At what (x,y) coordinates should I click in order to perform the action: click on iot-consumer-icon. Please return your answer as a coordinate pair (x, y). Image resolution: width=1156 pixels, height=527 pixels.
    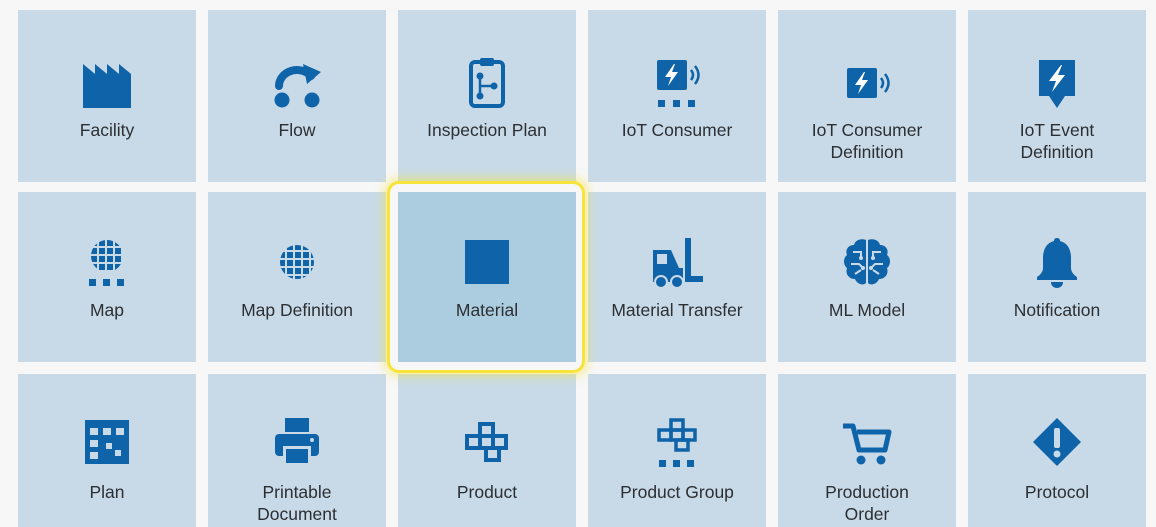
    Looking at the image, I should click on (677, 84).